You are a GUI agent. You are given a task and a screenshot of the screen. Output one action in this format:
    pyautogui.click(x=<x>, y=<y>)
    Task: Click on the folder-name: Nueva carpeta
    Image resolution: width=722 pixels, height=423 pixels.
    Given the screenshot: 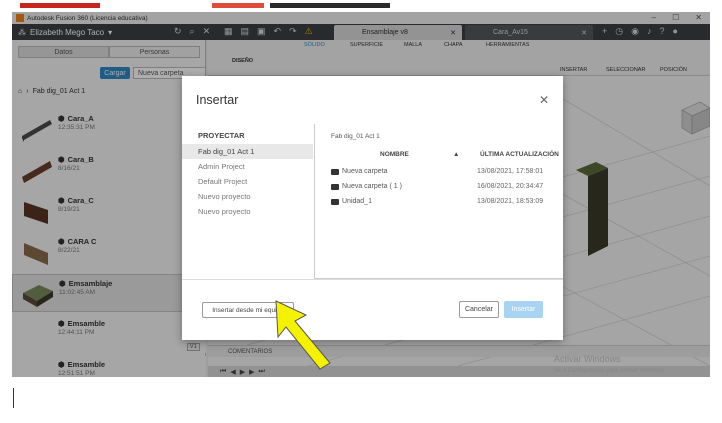 What is the action you would take?
    pyautogui.click(x=365, y=171)
    